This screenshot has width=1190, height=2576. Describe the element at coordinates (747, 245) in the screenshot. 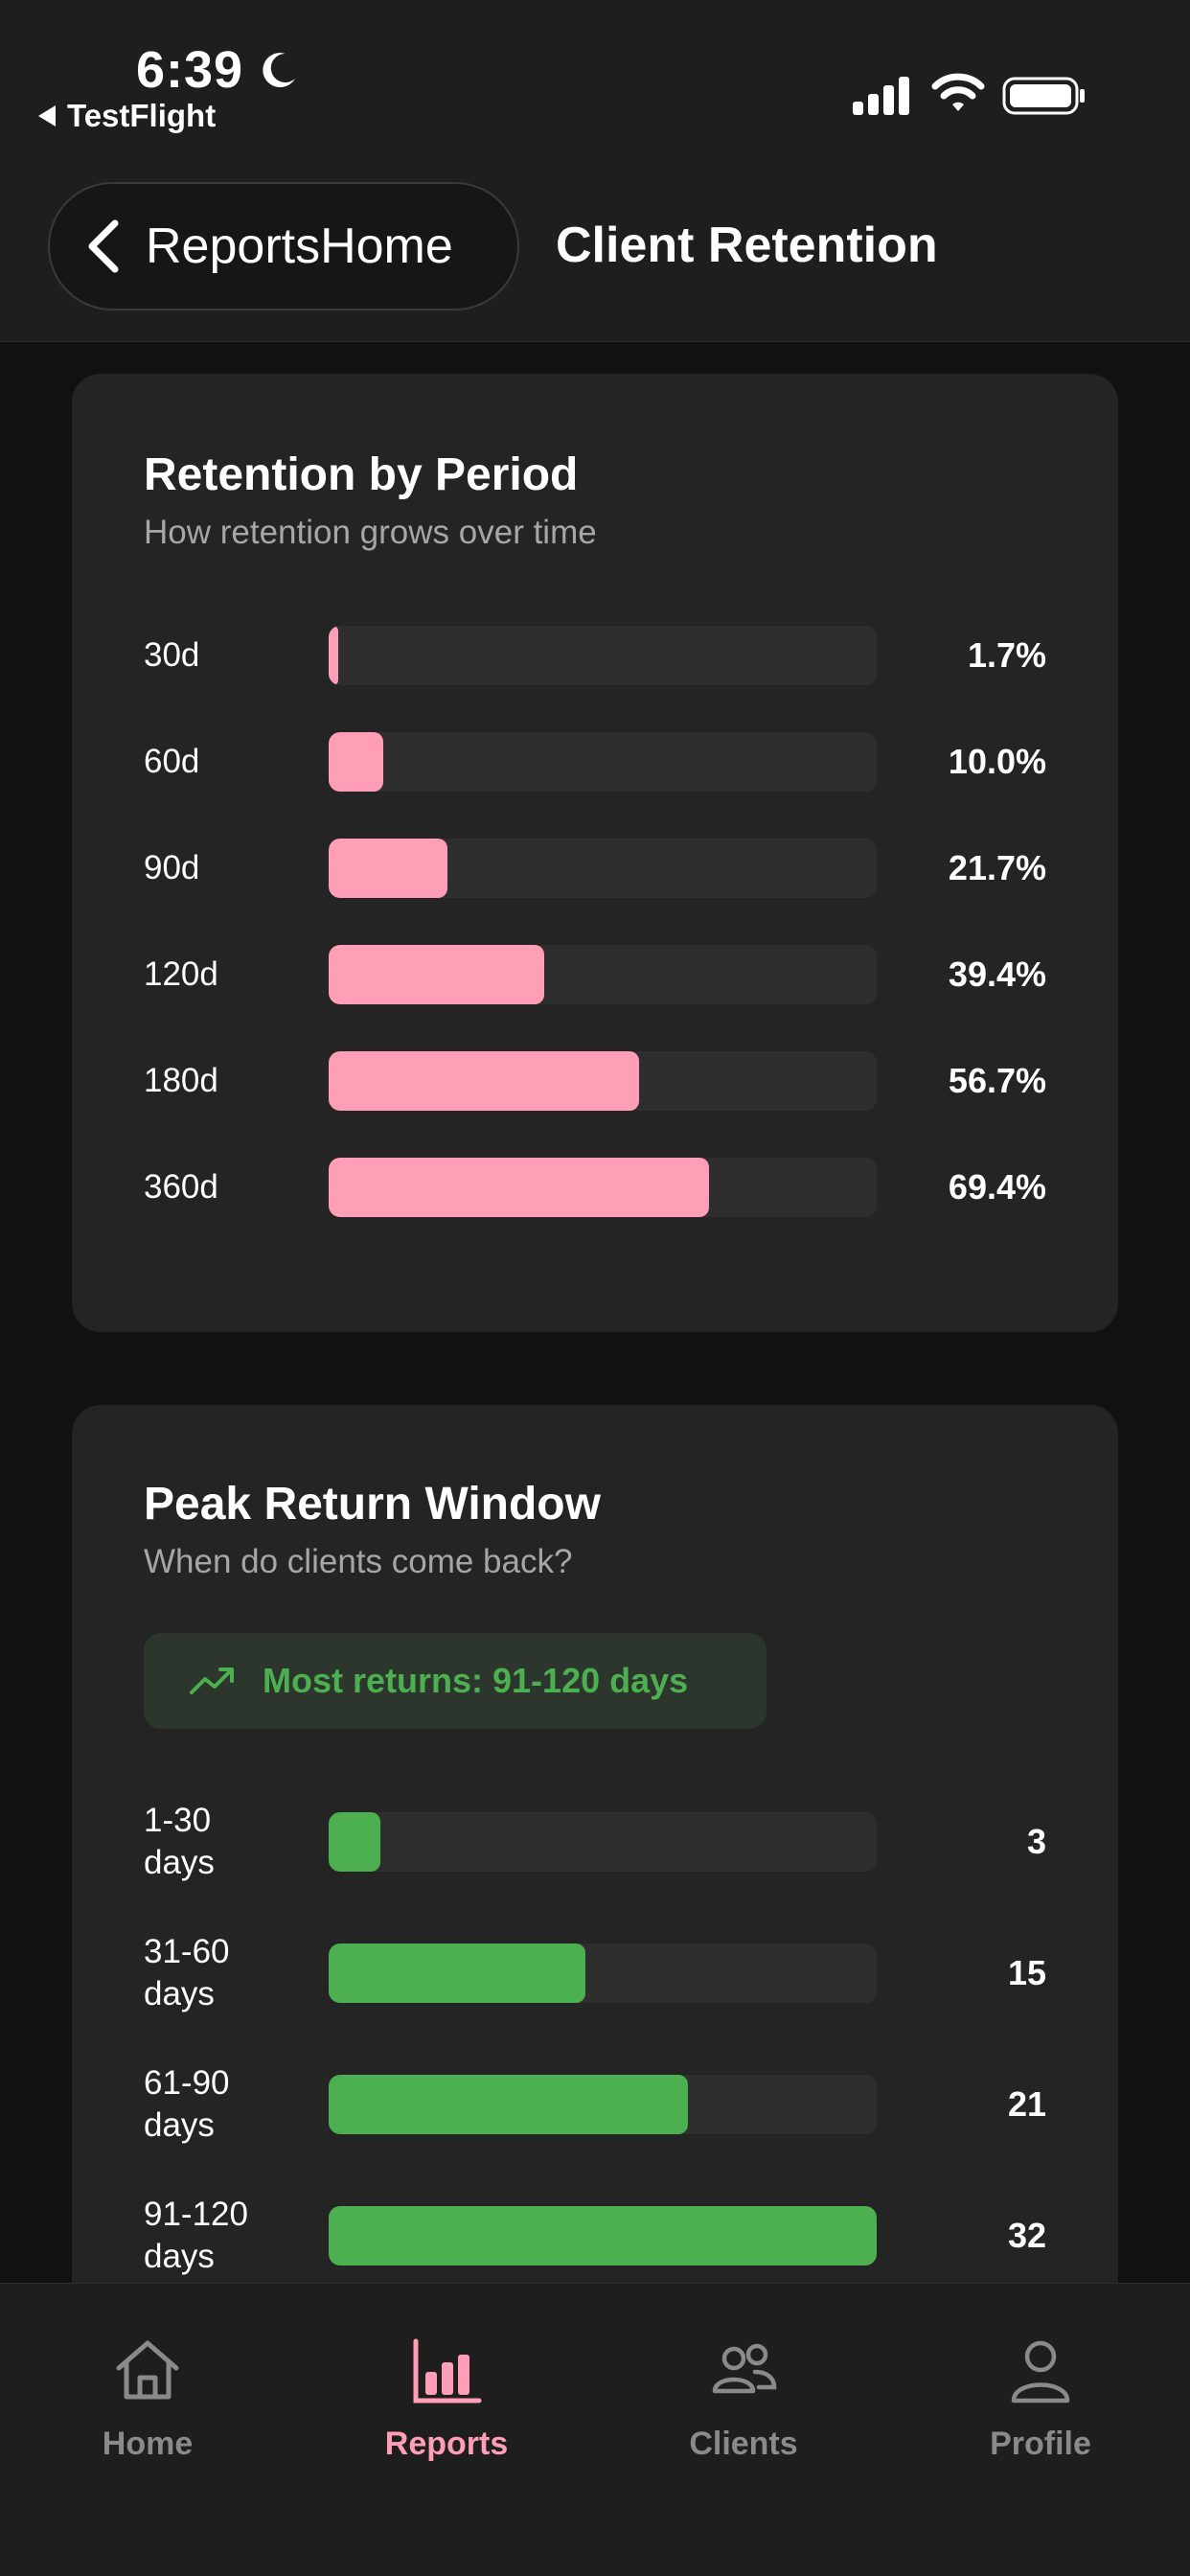

I see `page-title: Client Retention` at that location.